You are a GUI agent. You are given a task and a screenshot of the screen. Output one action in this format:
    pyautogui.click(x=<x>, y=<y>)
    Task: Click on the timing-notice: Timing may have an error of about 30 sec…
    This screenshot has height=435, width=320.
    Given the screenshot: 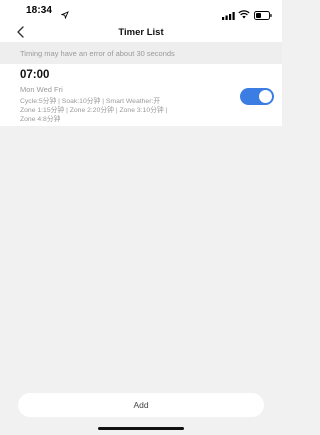 What is the action you would take?
    pyautogui.click(x=141, y=53)
    